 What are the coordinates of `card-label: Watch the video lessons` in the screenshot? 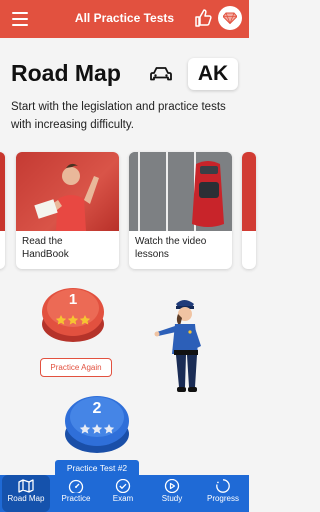 It's located at (171, 248).